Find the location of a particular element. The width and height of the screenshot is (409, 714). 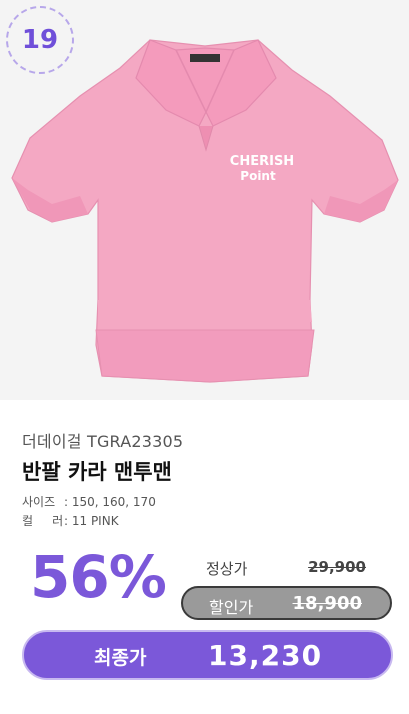

brand-label: 더데이걸 TGRA23305 is located at coordinates (103, 441).